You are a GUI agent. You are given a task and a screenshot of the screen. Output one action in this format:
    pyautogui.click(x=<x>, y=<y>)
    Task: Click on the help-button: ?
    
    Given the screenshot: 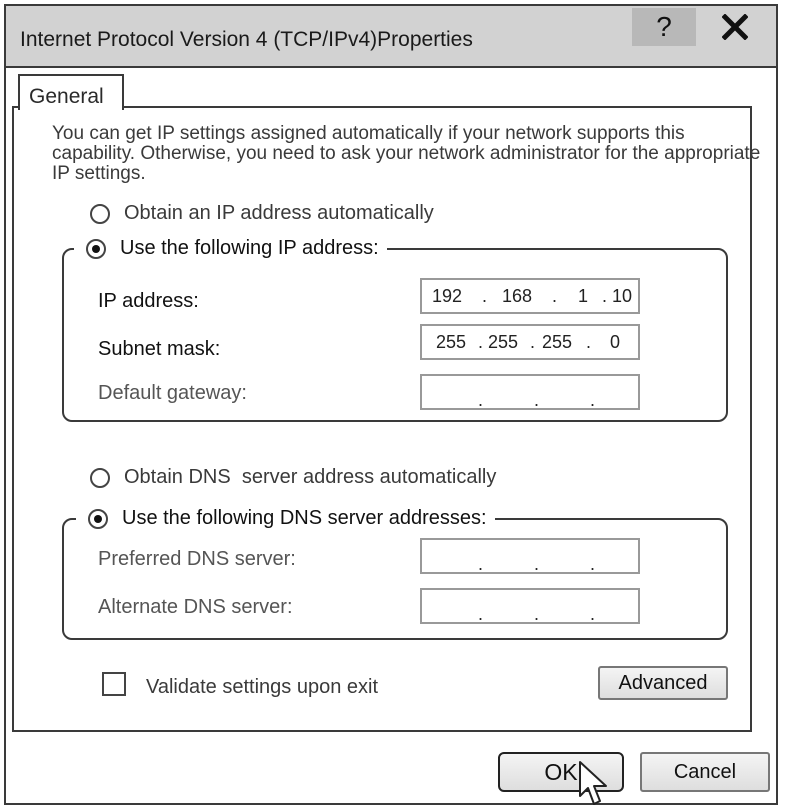 What is the action you would take?
    pyautogui.click(x=664, y=27)
    